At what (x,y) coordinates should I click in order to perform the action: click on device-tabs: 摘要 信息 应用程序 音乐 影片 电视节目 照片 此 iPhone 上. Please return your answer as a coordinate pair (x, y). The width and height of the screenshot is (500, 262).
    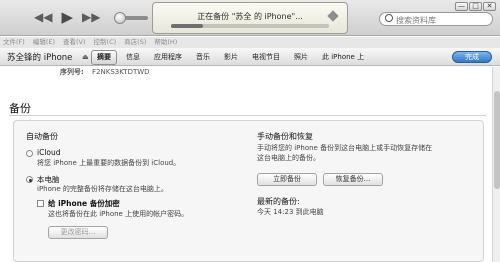
    Looking at the image, I should click on (232, 57).